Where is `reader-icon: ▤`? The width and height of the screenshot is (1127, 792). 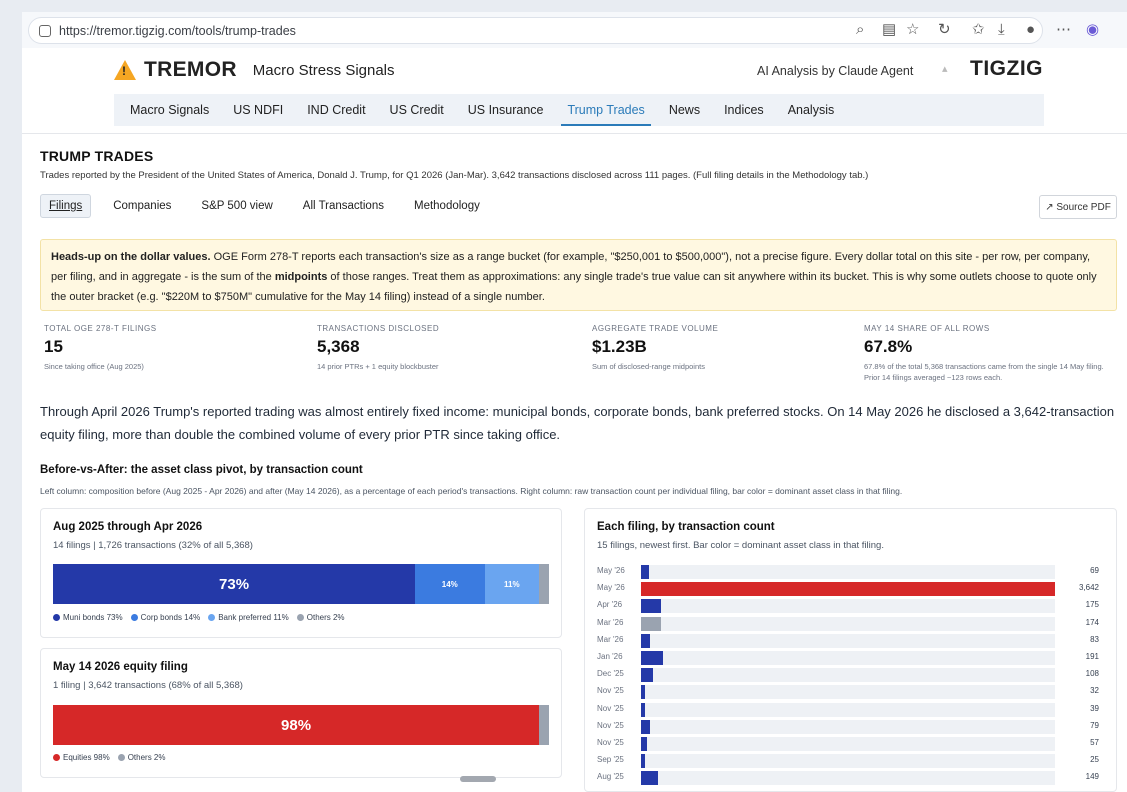 reader-icon: ▤ is located at coordinates (889, 30).